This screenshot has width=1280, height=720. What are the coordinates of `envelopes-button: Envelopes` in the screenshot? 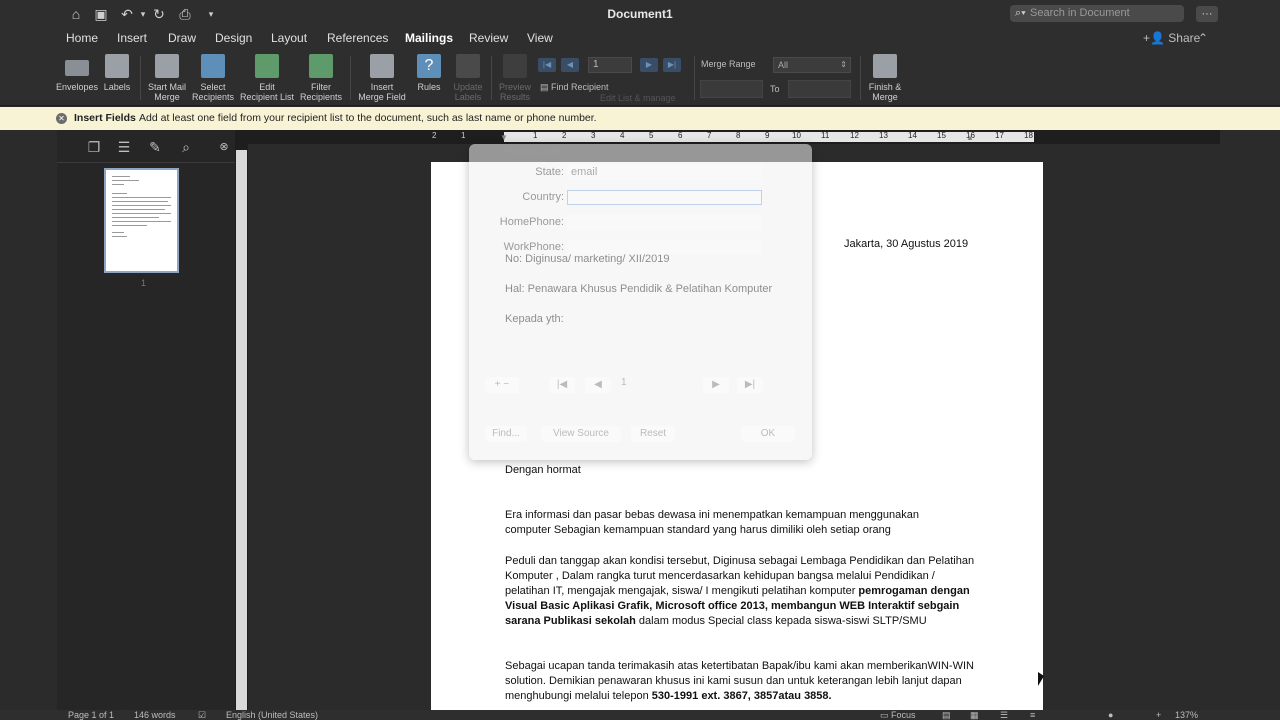 It's located at (77, 73).